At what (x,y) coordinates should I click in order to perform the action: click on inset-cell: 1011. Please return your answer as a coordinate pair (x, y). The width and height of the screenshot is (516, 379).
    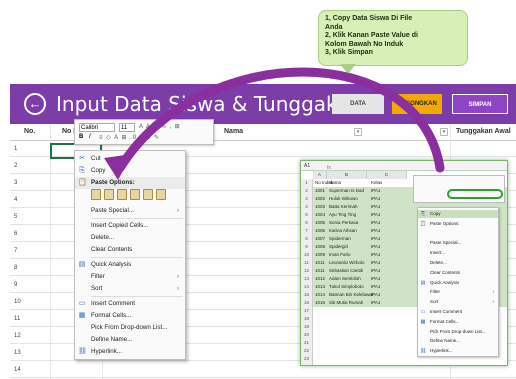
    Looking at the image, I should click on (320, 262).